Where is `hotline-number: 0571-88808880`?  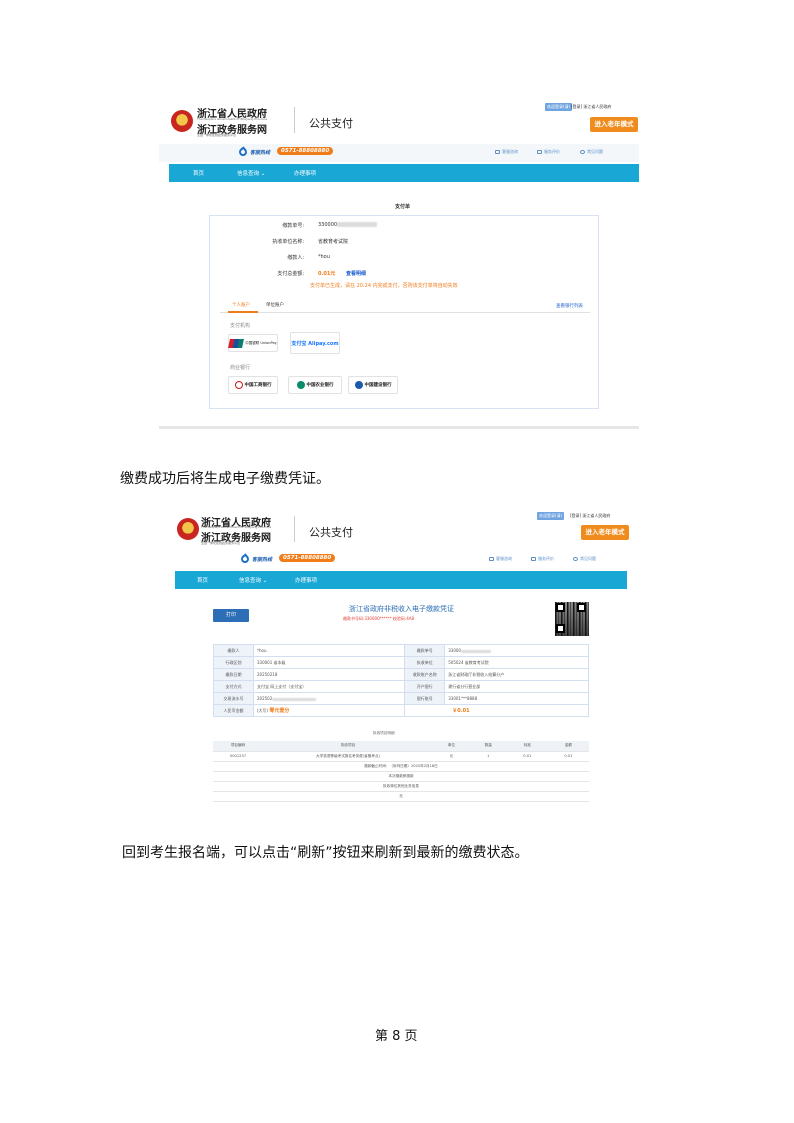
hotline-number: 0571-88808880 is located at coordinates (307, 558).